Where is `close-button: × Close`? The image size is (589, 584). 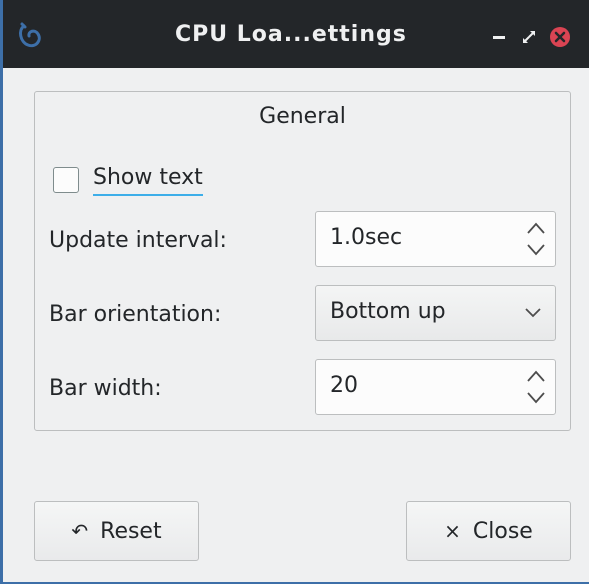 close-button: × Close is located at coordinates (488, 531).